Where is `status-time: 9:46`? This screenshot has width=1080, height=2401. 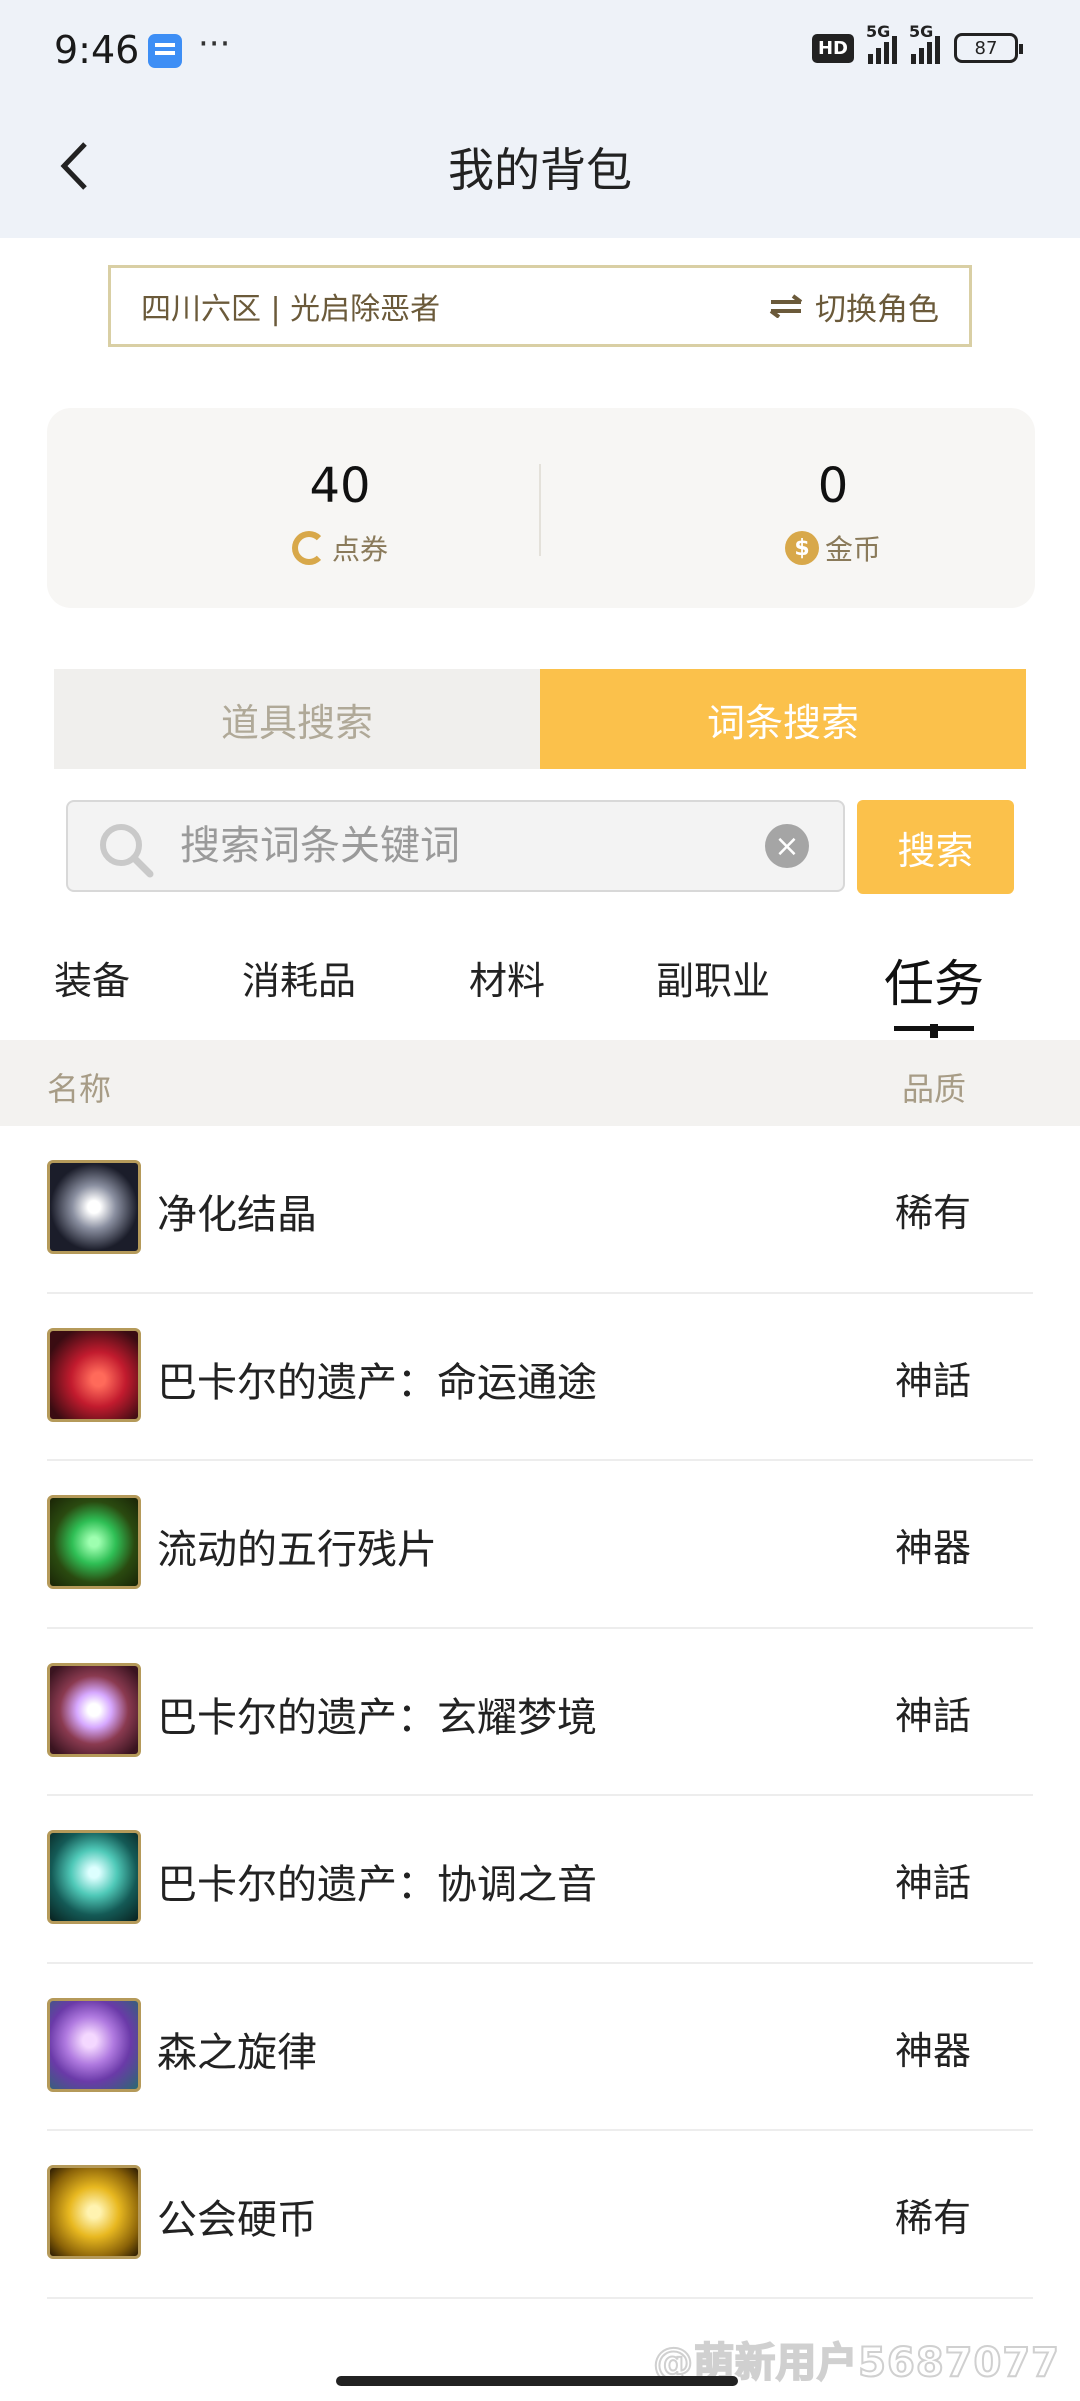
status-time: 9:46 is located at coordinates (97, 50).